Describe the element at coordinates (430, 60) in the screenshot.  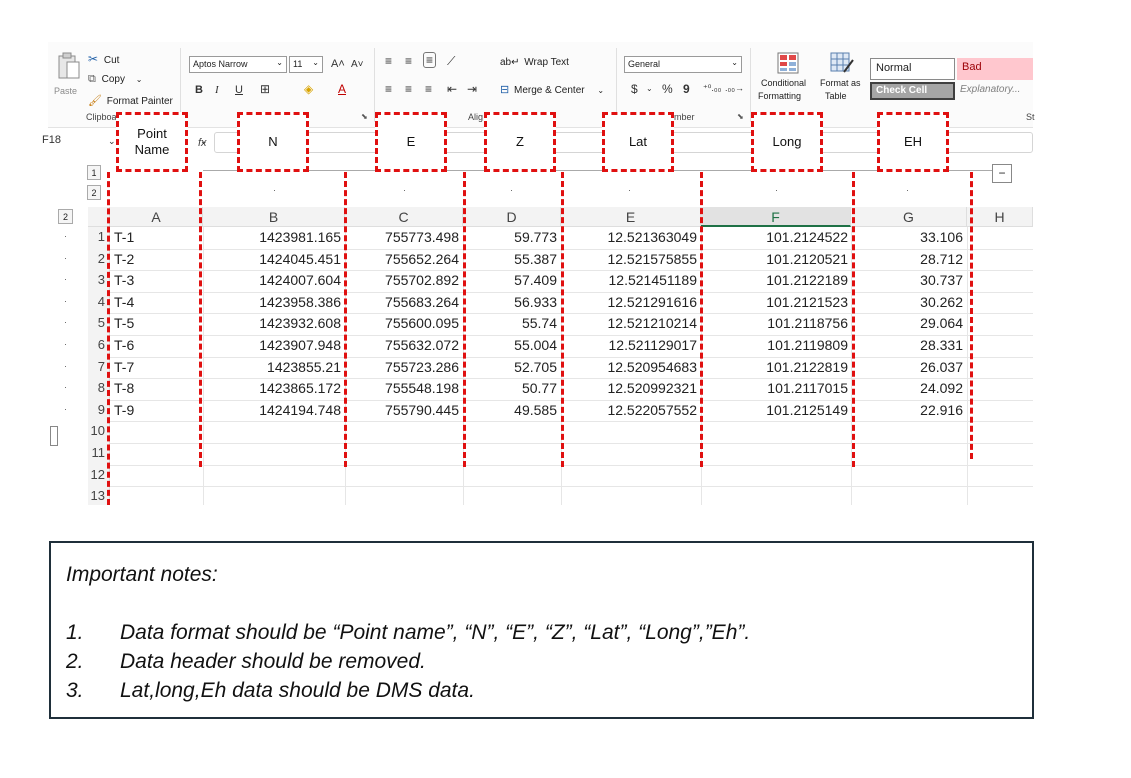
I see `align-bottom-icon: ≡` at that location.